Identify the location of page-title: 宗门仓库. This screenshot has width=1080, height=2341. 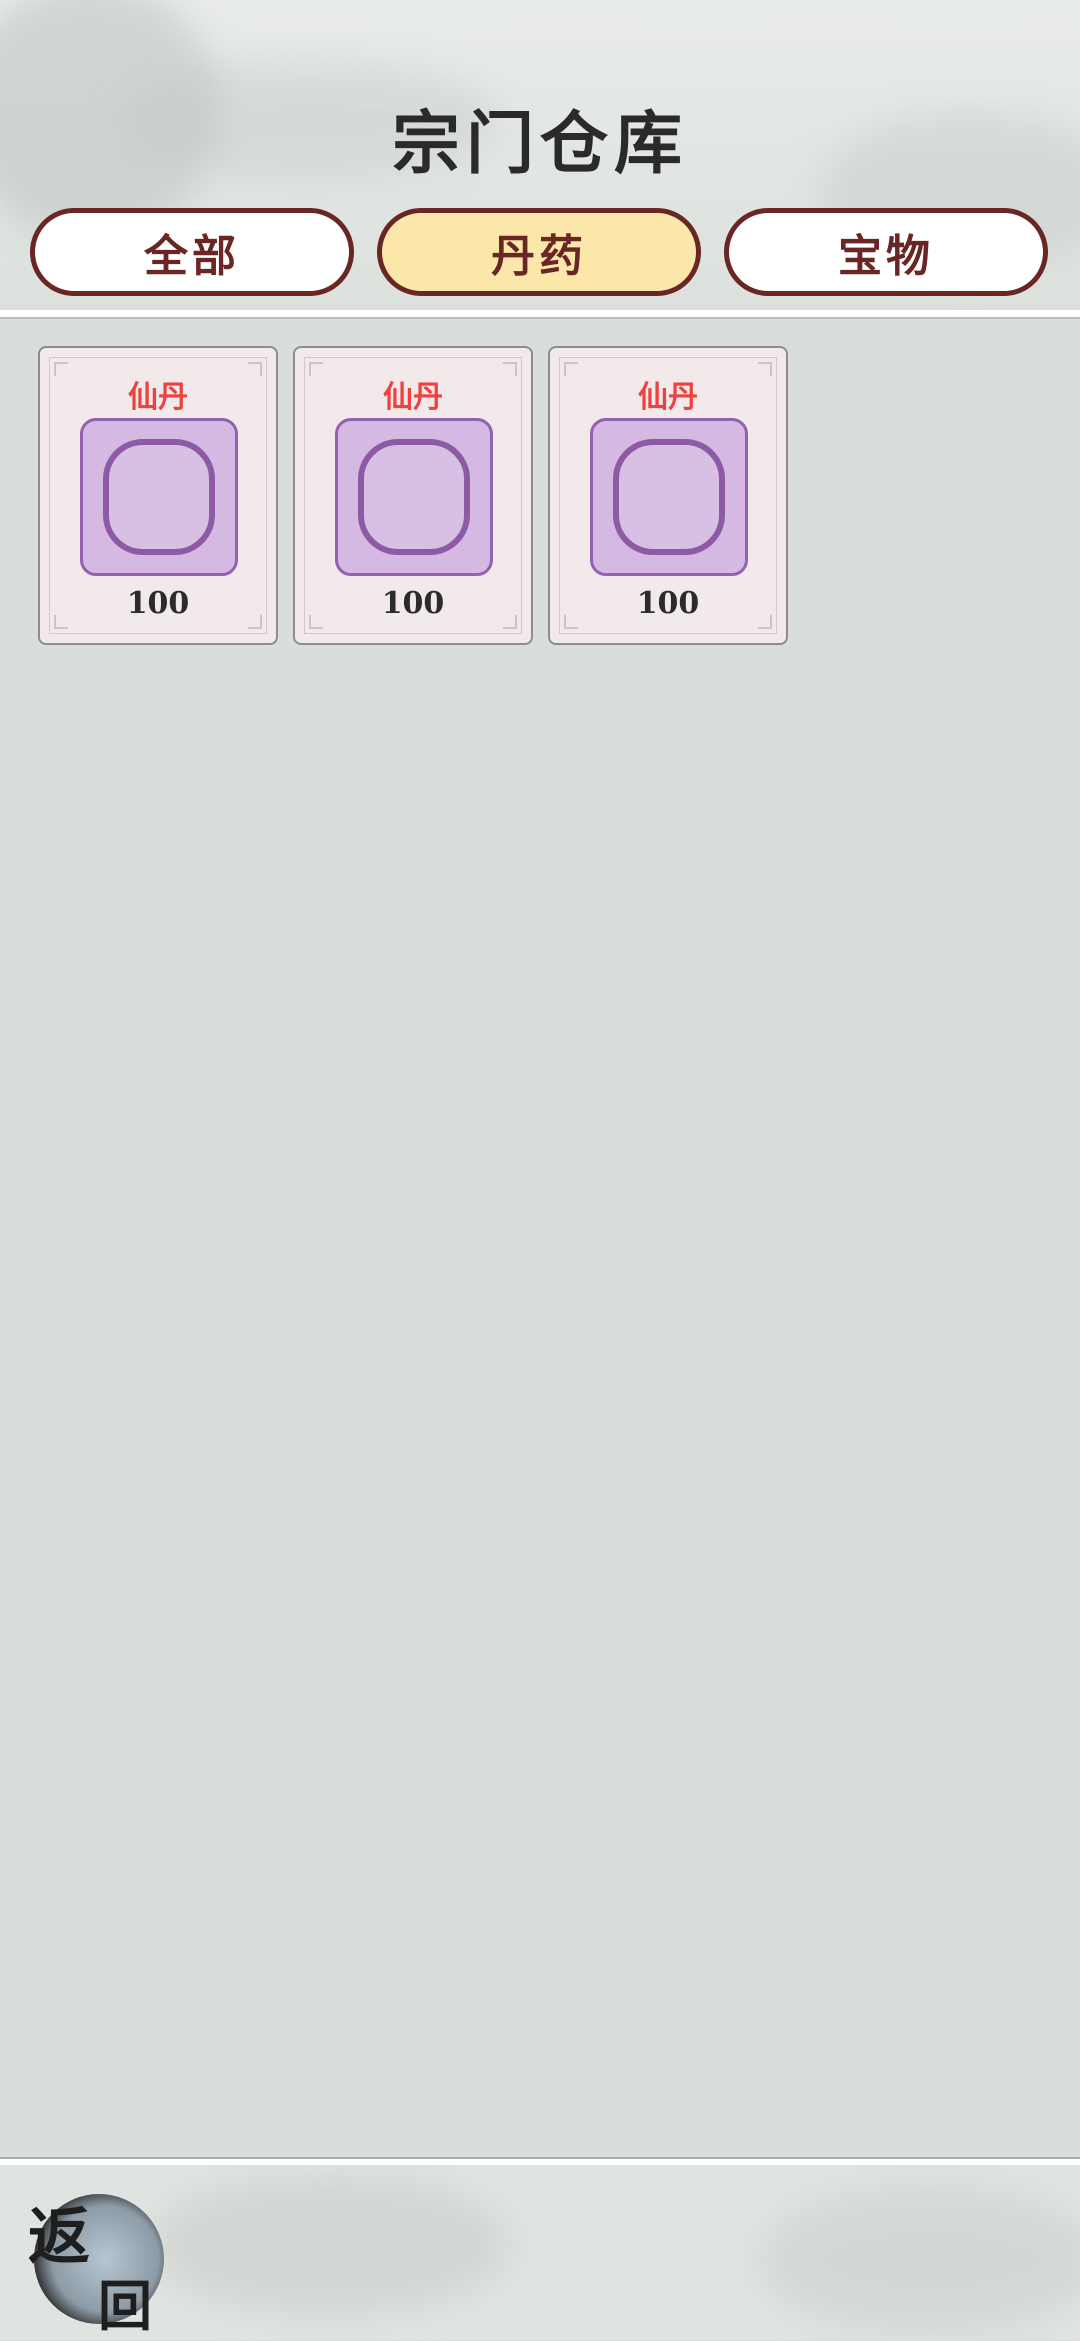
(539, 144).